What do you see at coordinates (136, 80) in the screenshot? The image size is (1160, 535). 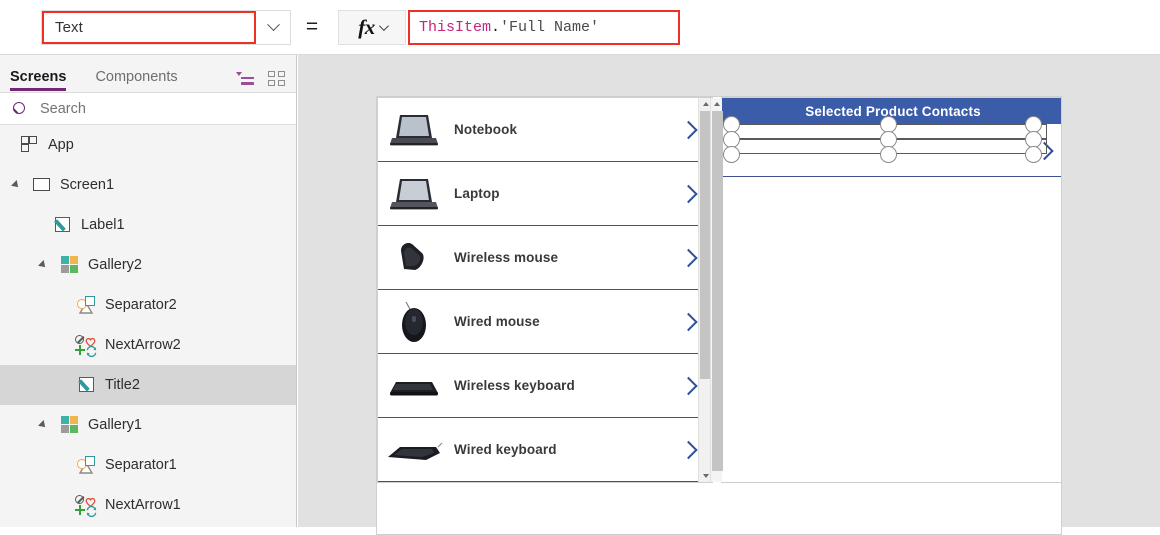 I see `tab-components: Components` at bounding box center [136, 80].